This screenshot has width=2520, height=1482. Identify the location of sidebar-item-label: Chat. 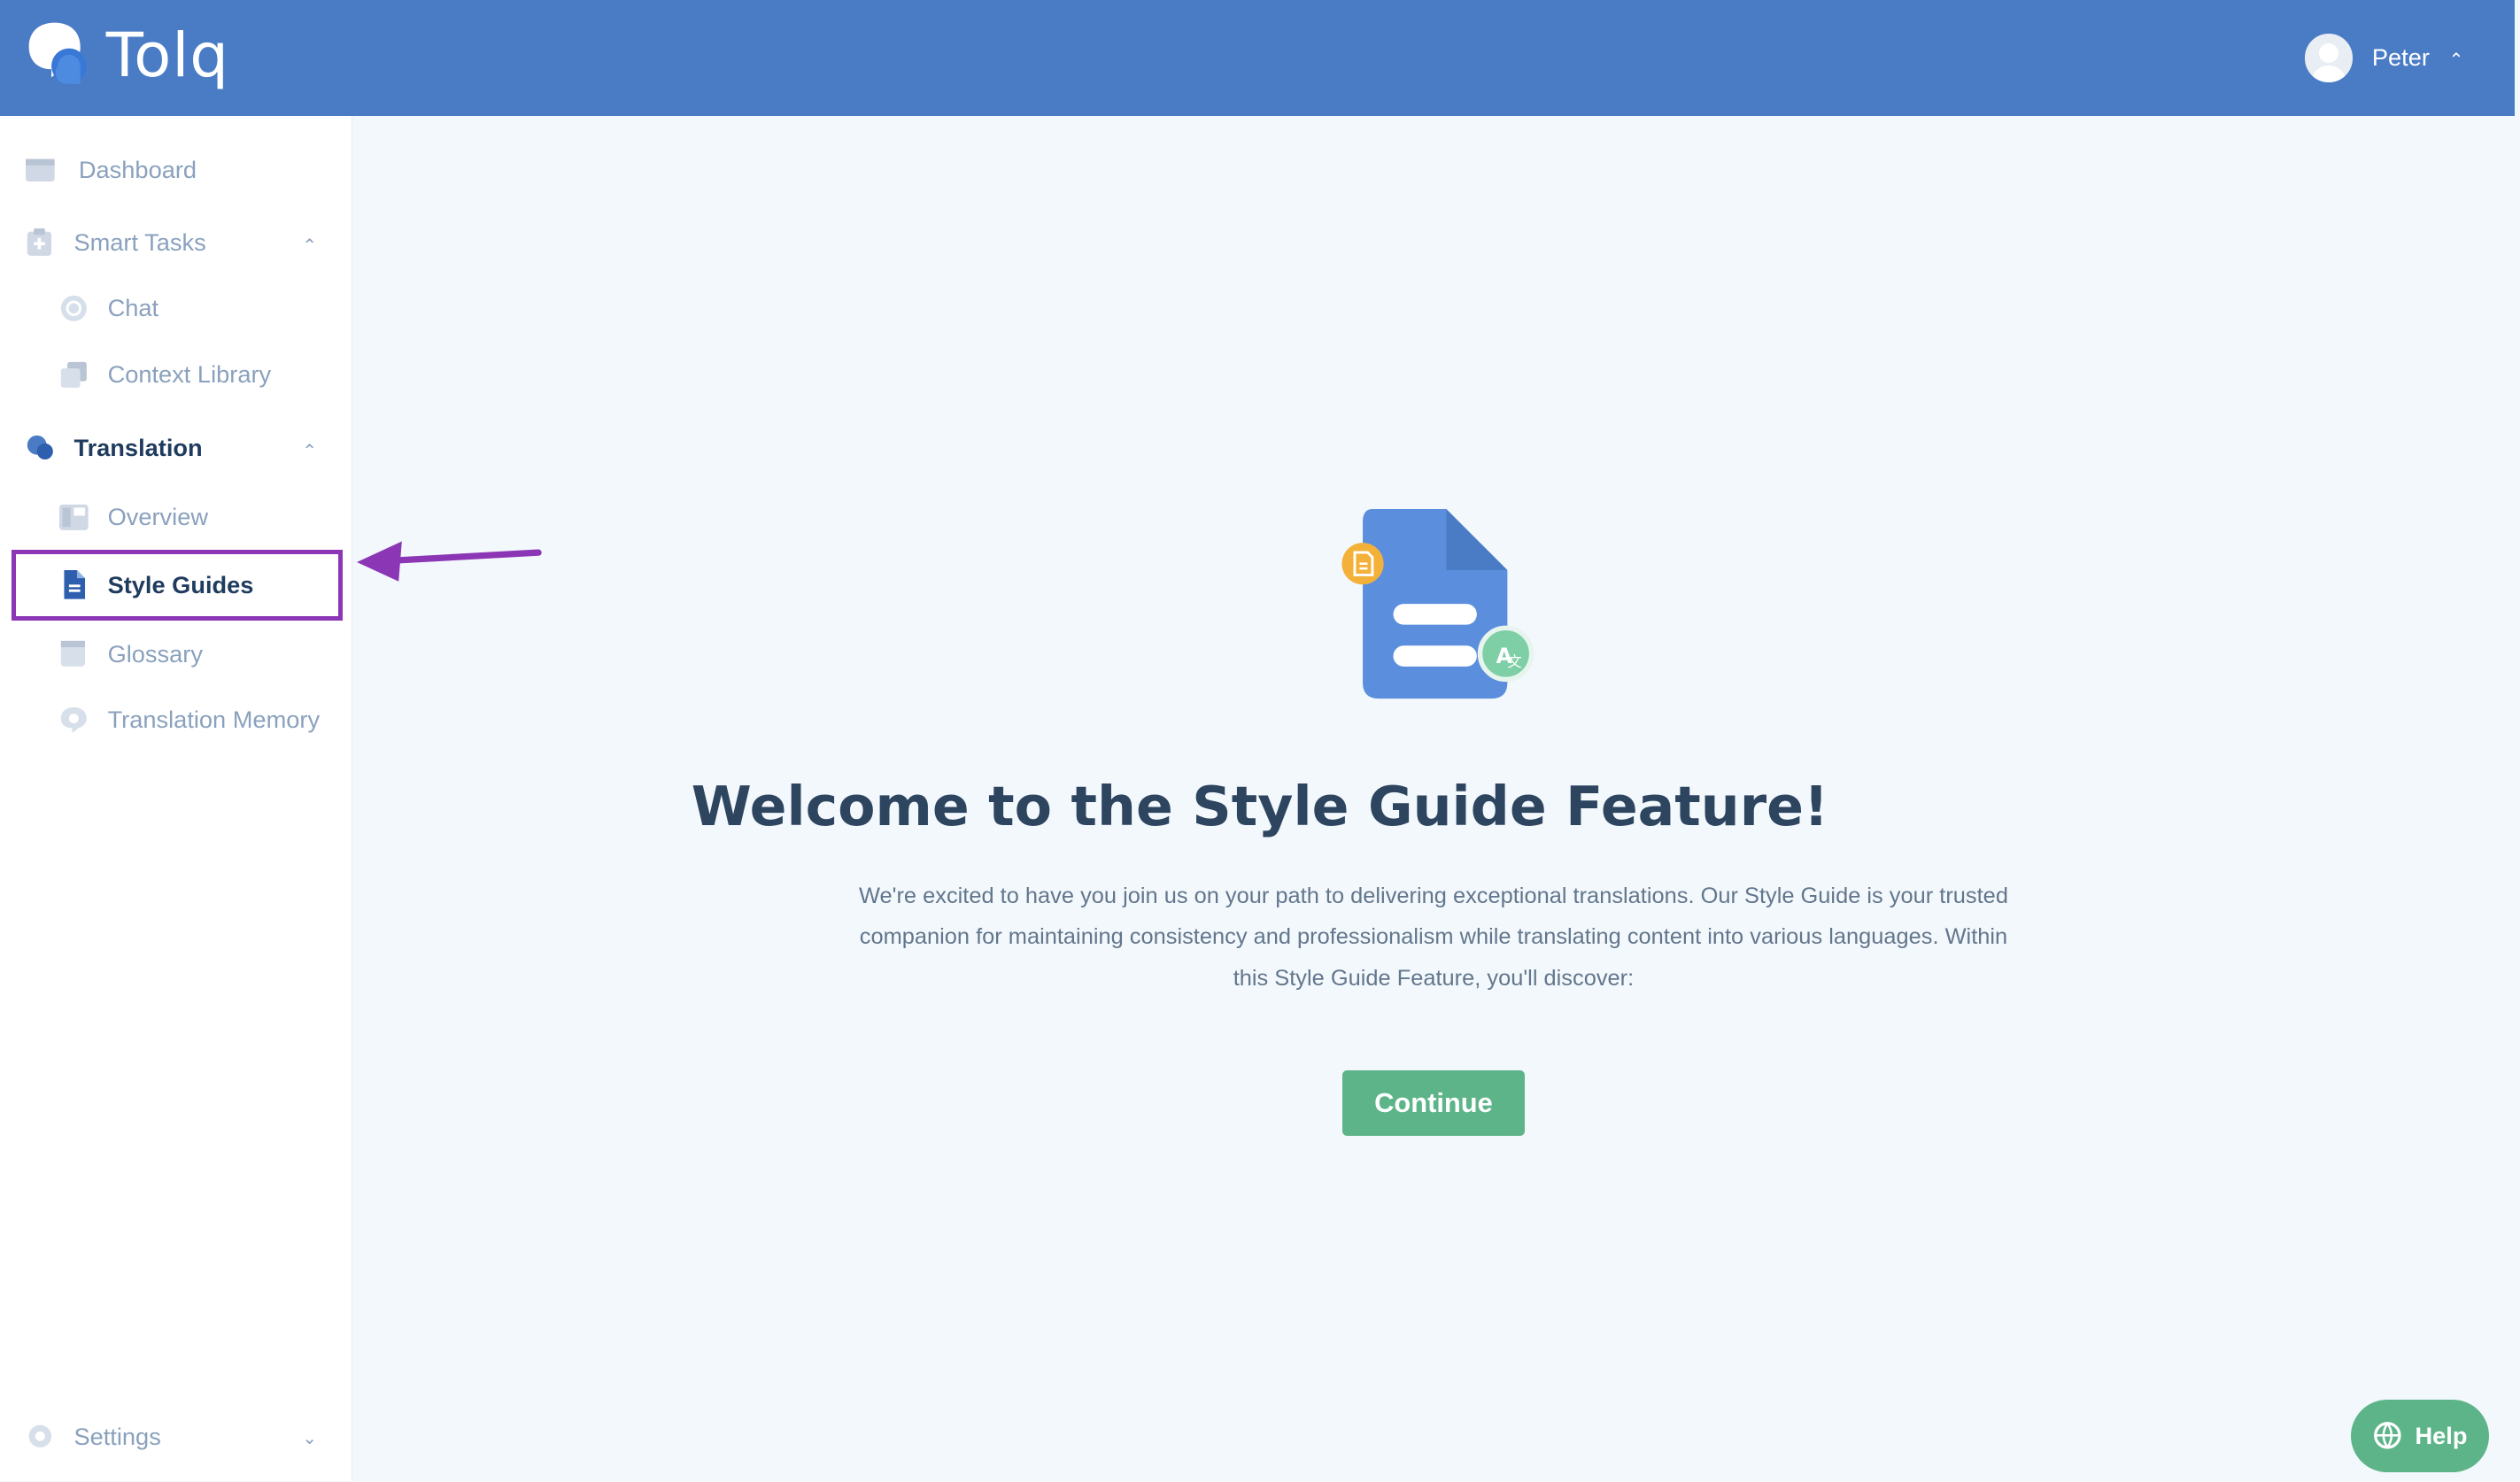
(133, 308).